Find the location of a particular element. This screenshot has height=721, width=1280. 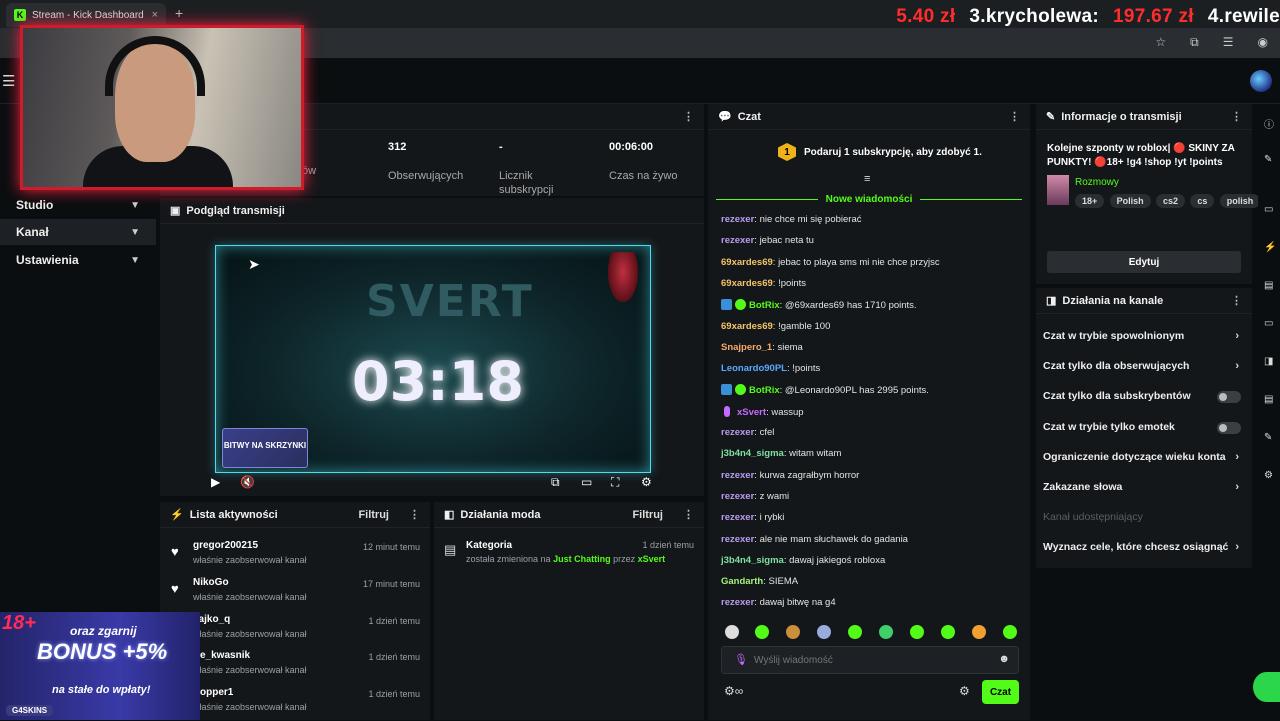

star-icon: ☆ is located at coordinates (1160, 42).